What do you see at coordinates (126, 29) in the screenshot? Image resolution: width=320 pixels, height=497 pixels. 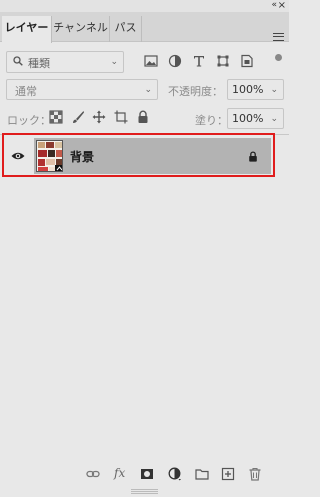 I see `tab-paths: パス` at bounding box center [126, 29].